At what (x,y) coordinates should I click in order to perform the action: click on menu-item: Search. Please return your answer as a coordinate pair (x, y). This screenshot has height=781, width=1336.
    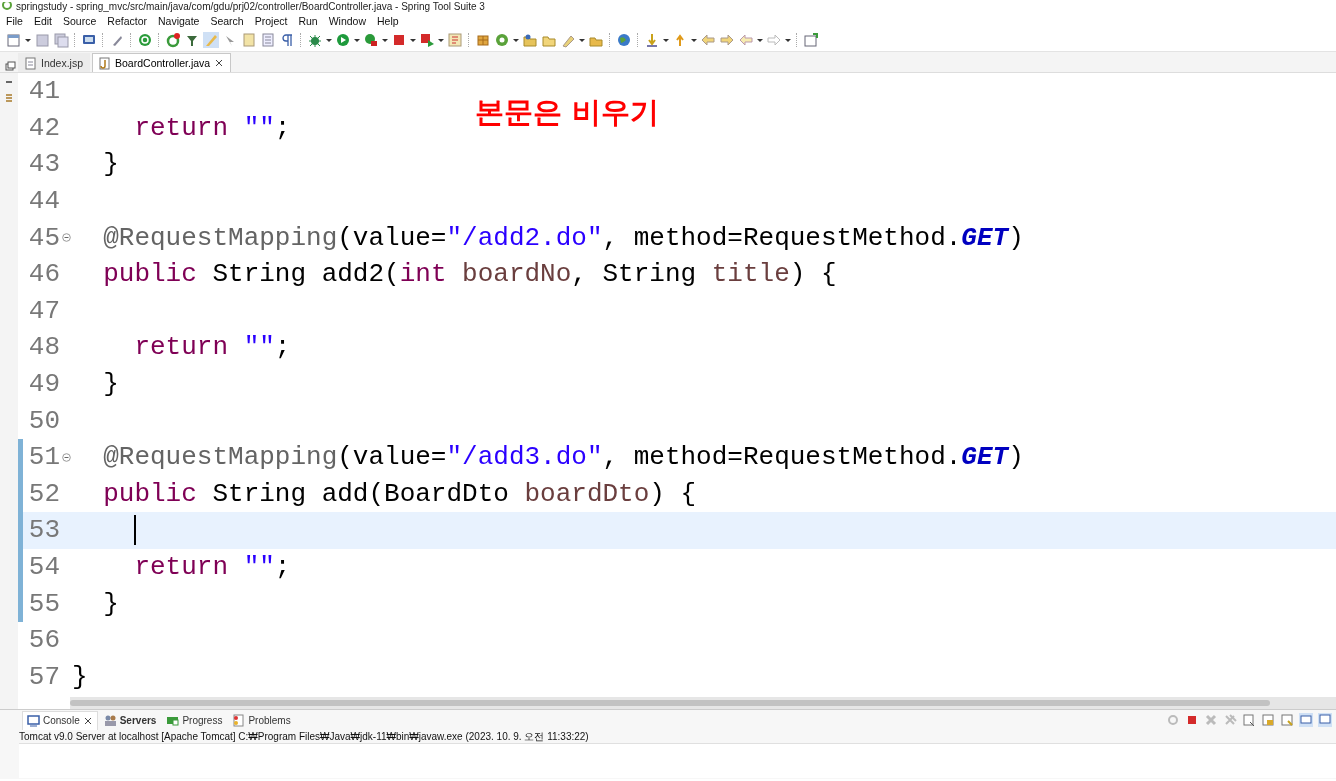
    Looking at the image, I should click on (229, 21).